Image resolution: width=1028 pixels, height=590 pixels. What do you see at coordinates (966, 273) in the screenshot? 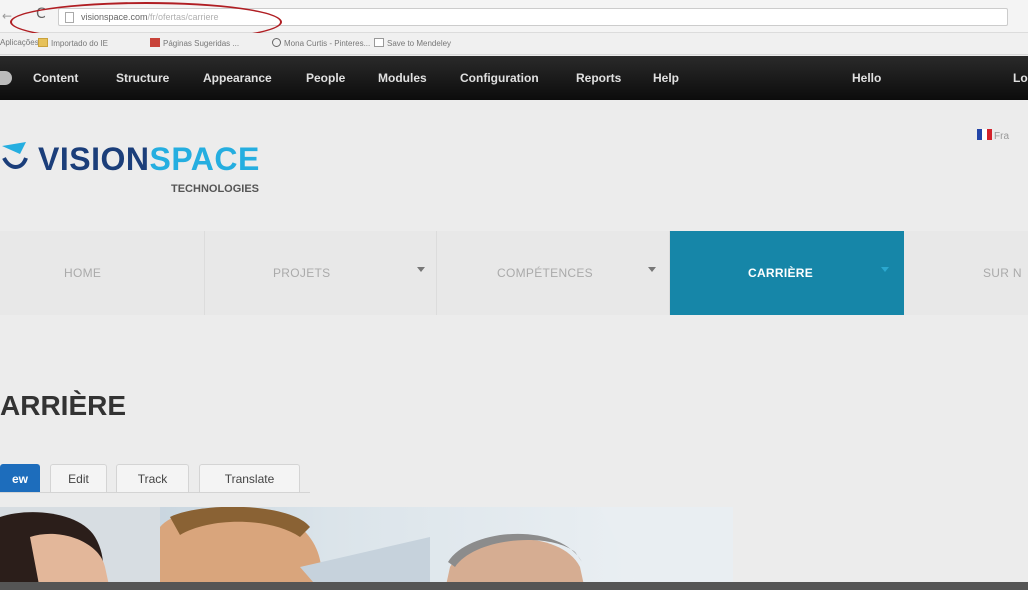
I see `nav-item-sur-nous: SUR N` at bounding box center [966, 273].